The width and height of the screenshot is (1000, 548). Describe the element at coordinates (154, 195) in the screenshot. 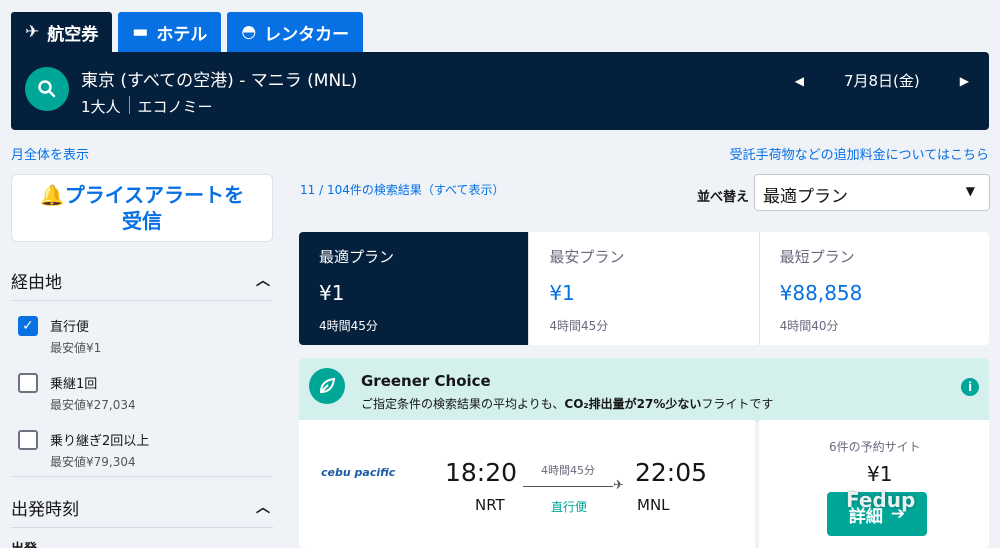

I see `price-alert-label-1: プライスアラートを` at that location.